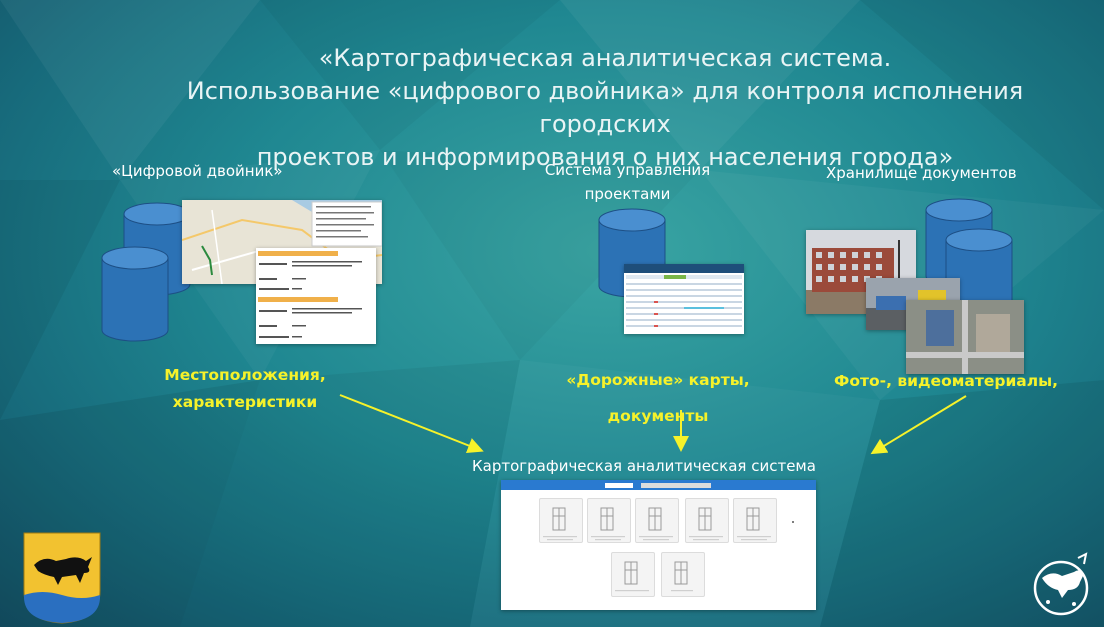 This screenshot has height=627, width=1104. What do you see at coordinates (668, 549) in the screenshot?
I see `building-icons` at bounding box center [668, 549].